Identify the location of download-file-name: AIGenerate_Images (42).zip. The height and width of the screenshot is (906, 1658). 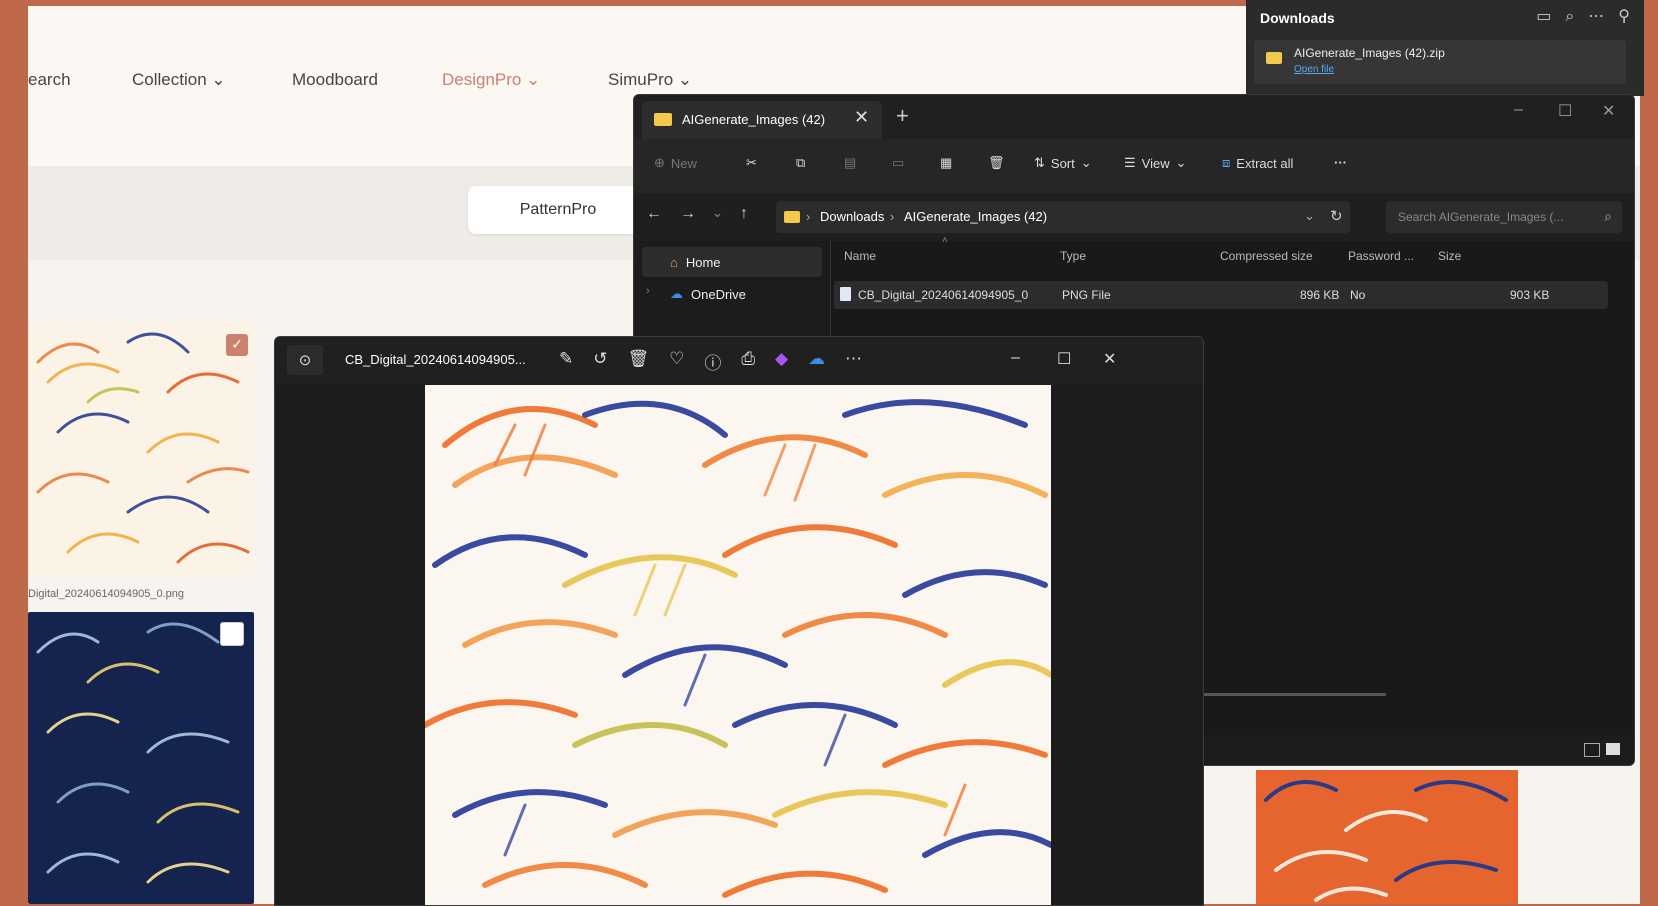
(1369, 53).